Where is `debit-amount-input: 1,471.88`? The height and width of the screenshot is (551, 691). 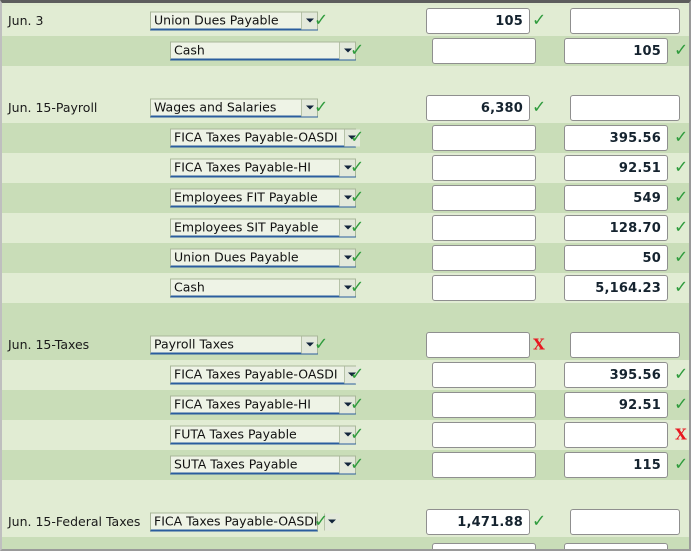
debit-amount-input: 1,471.88 is located at coordinates (478, 522).